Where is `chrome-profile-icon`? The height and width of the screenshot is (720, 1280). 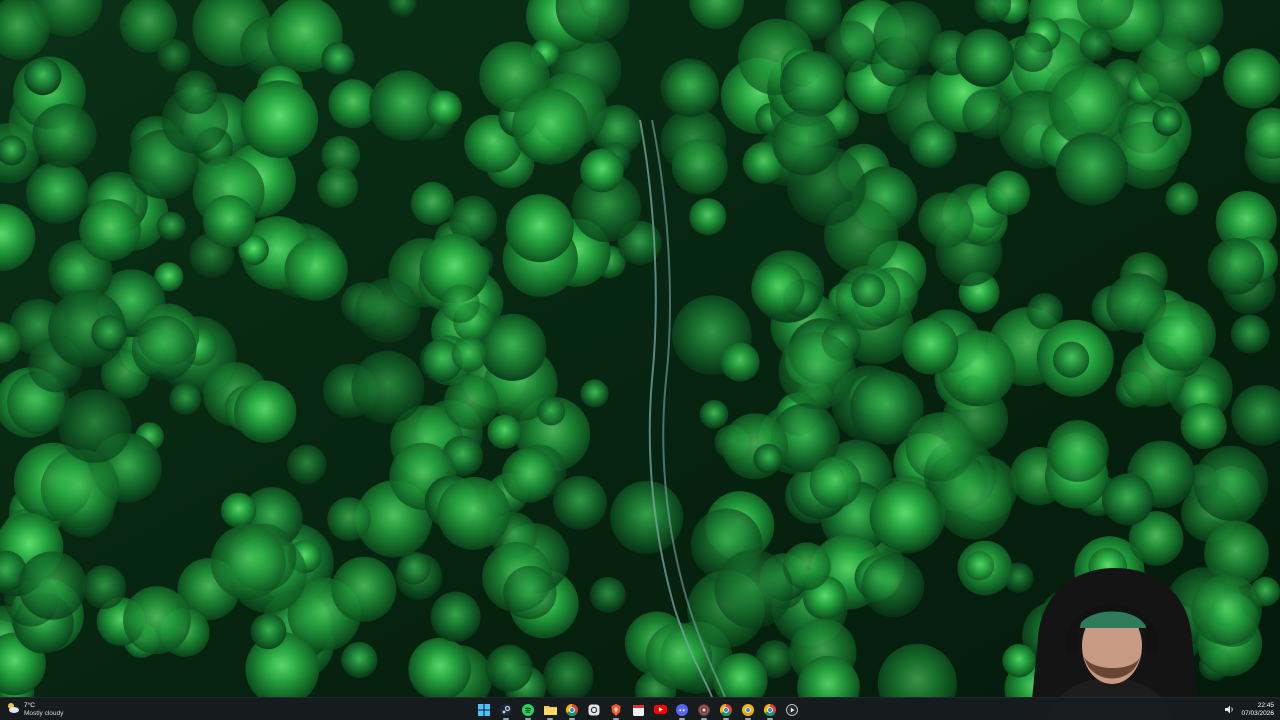 chrome-profile-icon is located at coordinates (704, 710).